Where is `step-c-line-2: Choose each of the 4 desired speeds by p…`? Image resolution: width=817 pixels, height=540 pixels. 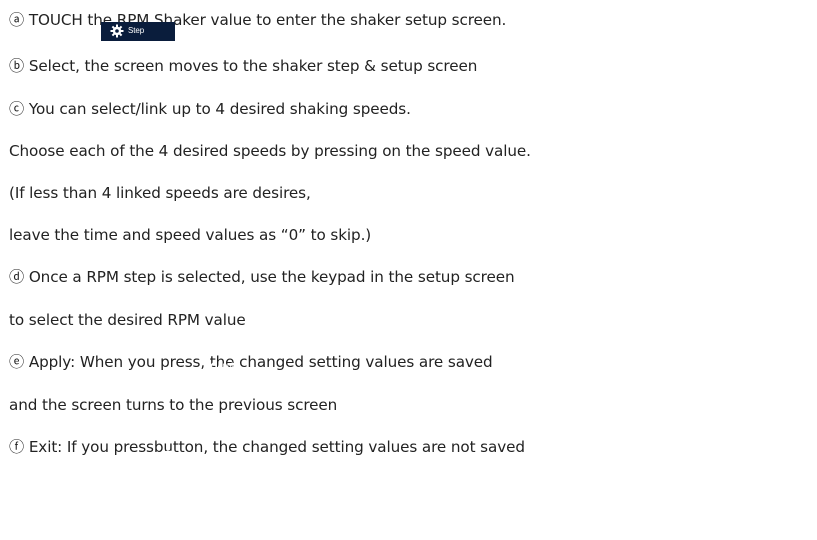 step-c-line-2: Choose each of the 4 desired speeds by p… is located at coordinates (270, 151).